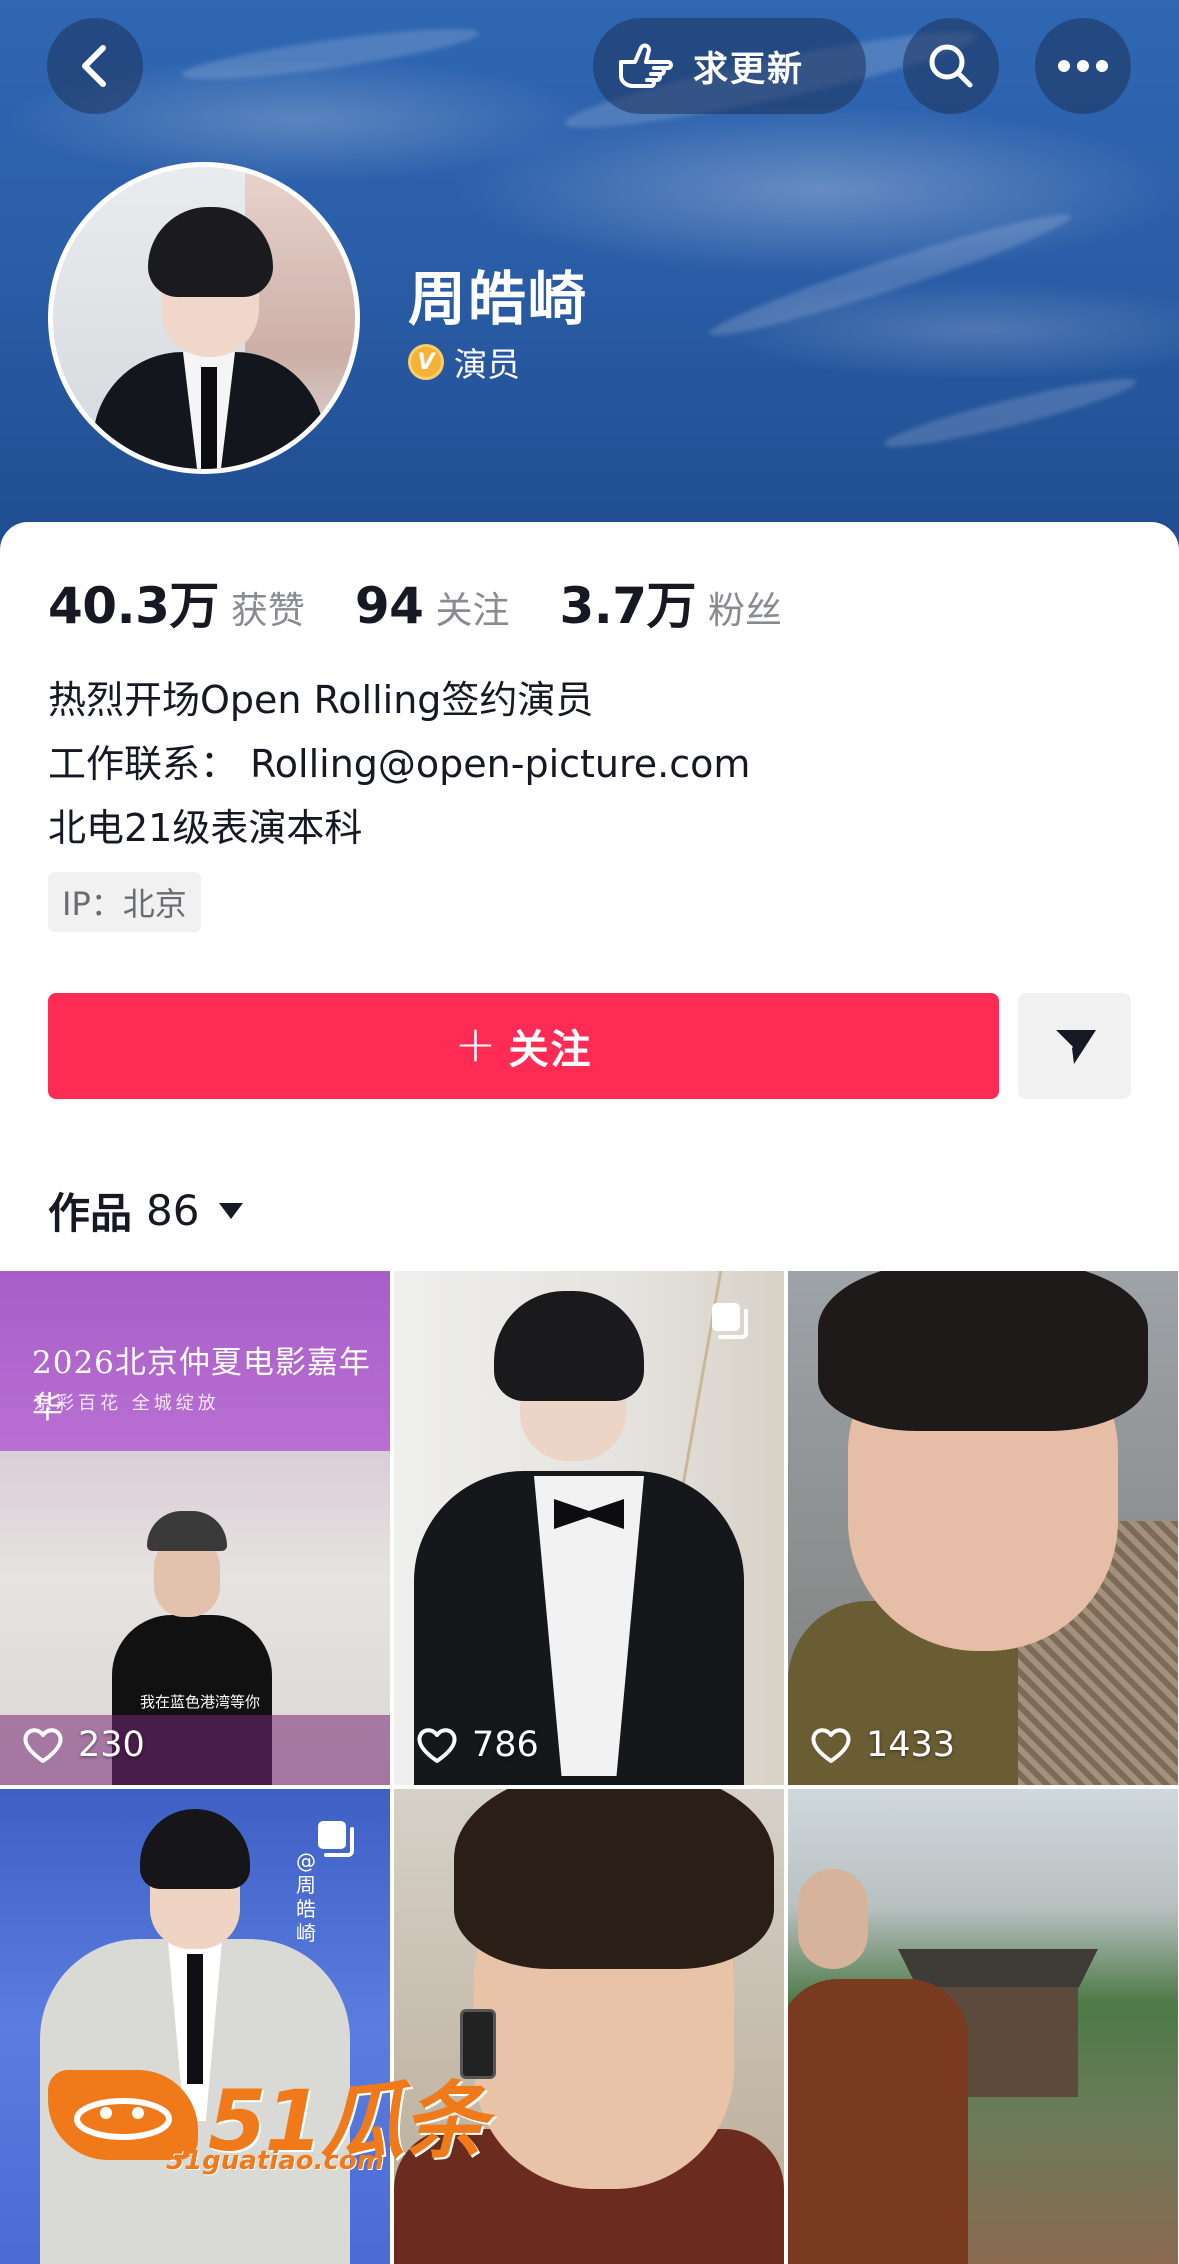 This screenshot has width=1179, height=2264. I want to click on stat-label: 粉丝, so click(745, 610).